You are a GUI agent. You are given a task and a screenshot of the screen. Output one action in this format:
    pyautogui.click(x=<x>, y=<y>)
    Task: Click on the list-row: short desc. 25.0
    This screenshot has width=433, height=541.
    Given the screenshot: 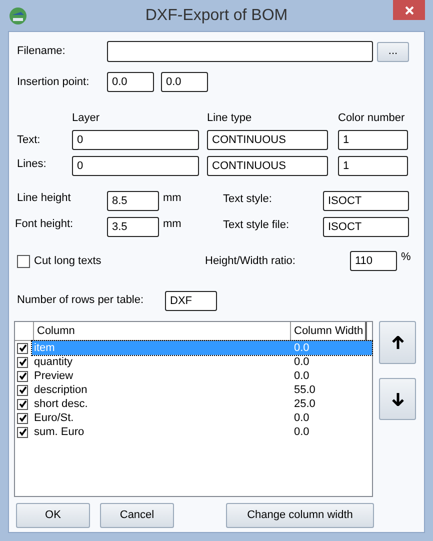 What is the action you would take?
    pyautogui.click(x=202, y=404)
    